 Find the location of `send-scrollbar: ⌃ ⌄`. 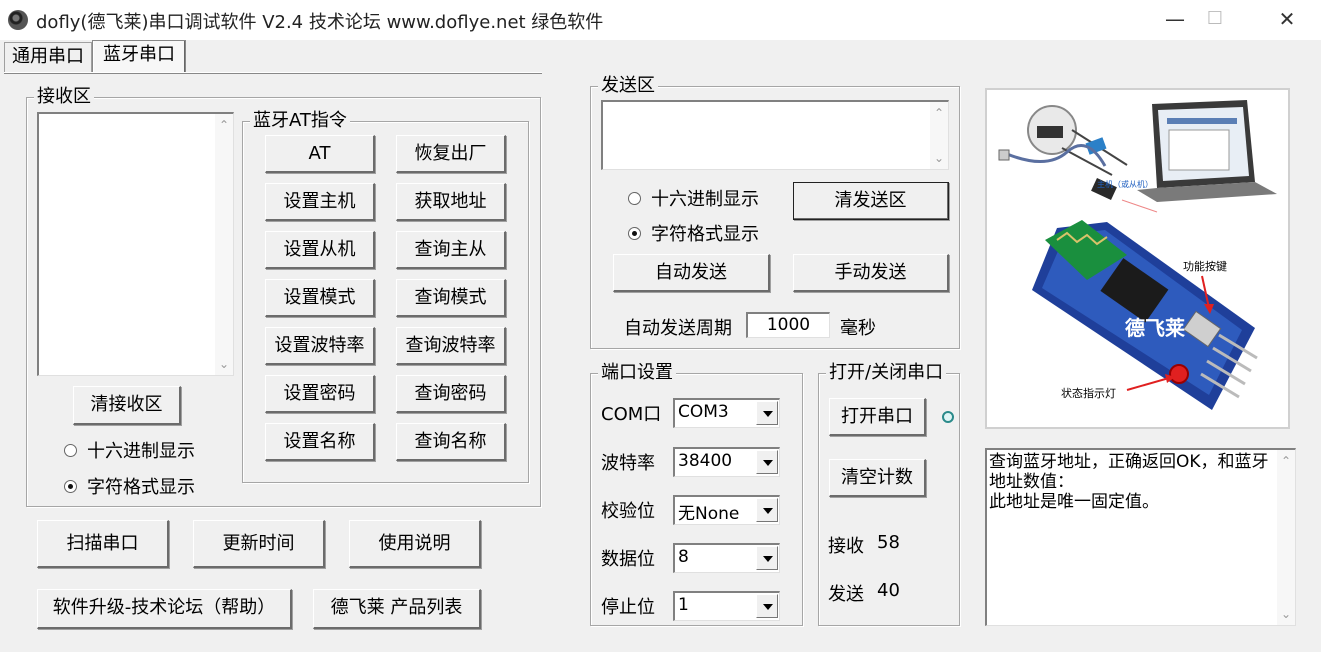

send-scrollbar: ⌃ ⌄ is located at coordinates (939, 135).